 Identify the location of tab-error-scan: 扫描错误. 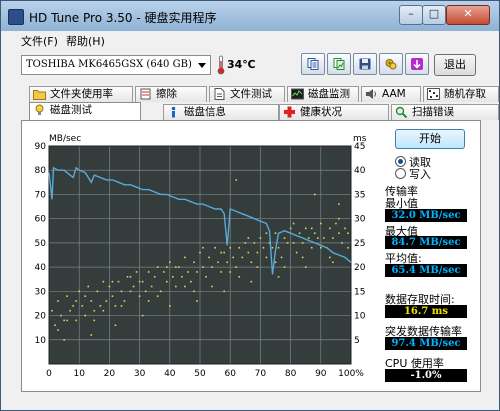
(445, 112).